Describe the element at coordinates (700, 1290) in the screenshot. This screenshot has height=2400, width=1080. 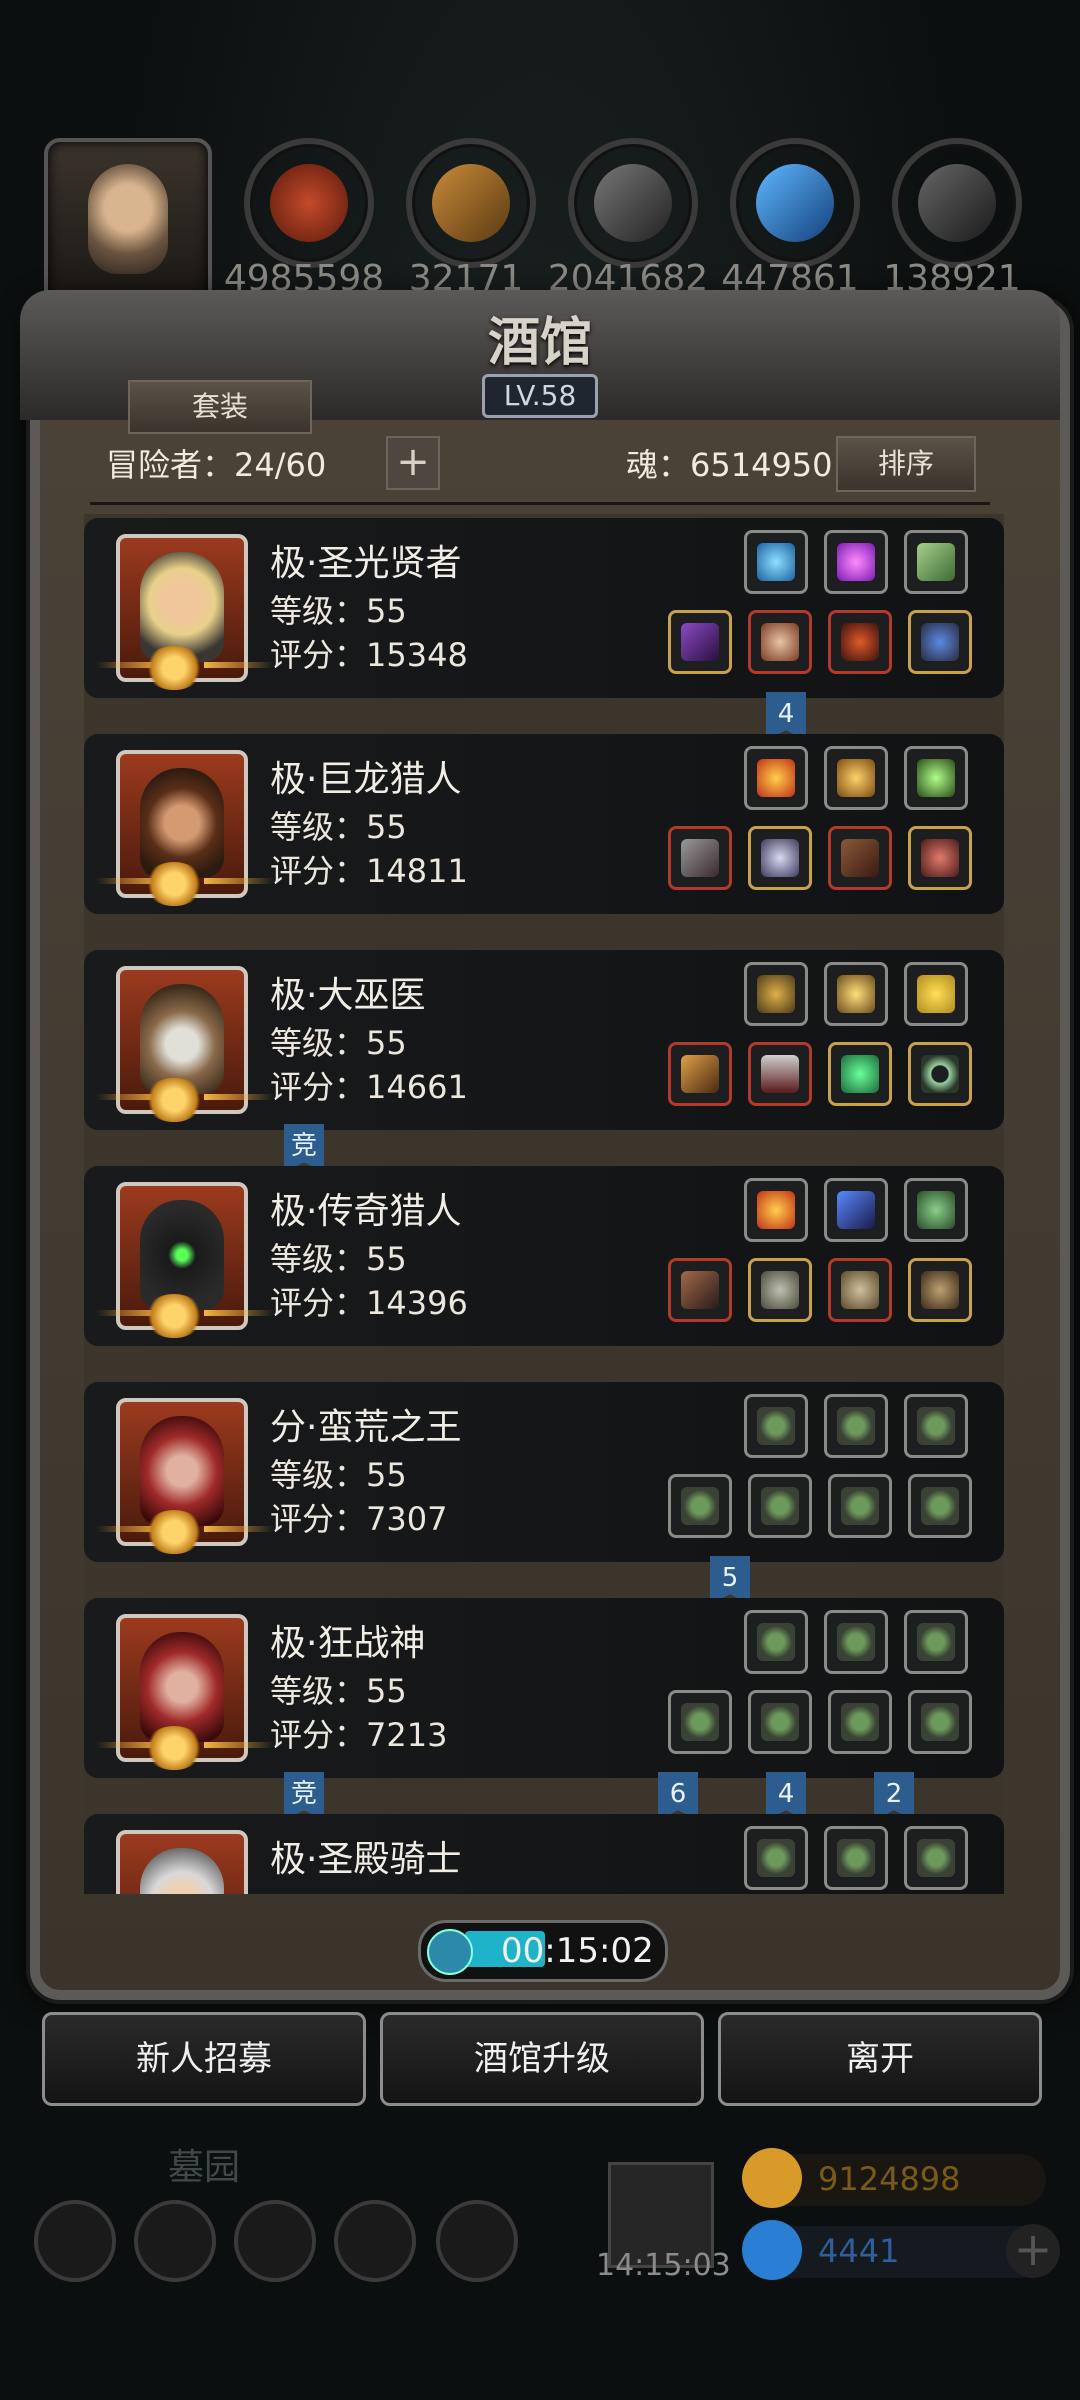
I see `rifle-equip-icon` at that location.